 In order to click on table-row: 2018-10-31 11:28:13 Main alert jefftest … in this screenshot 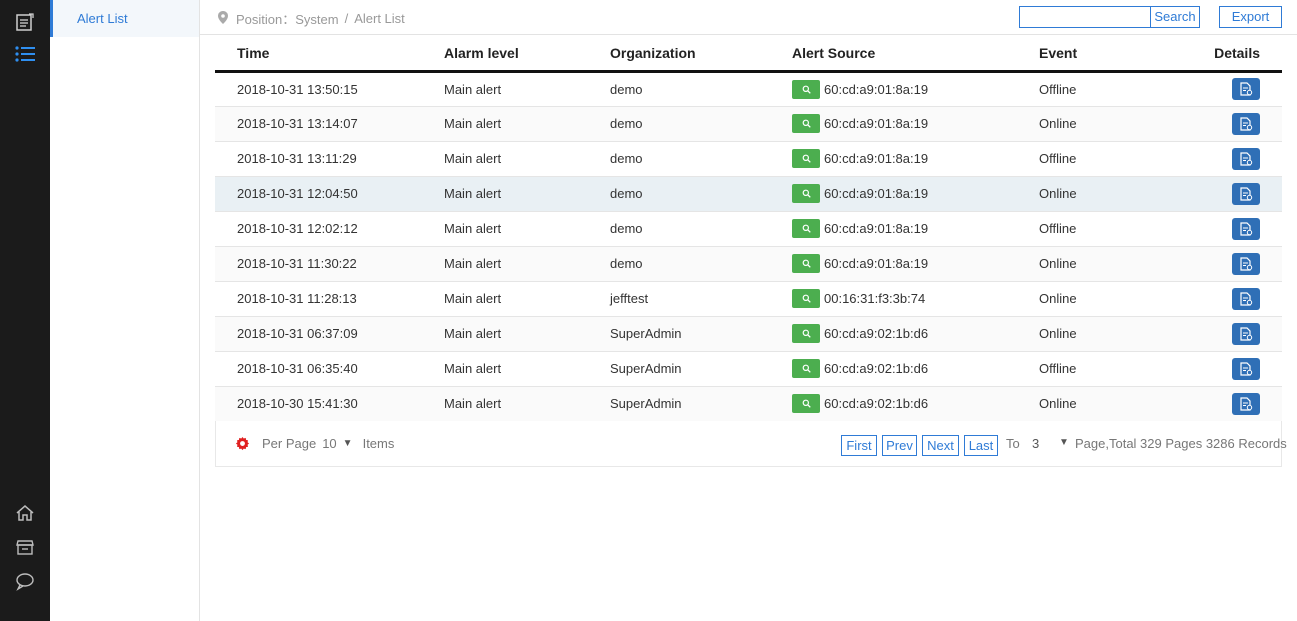, I will do `click(748, 299)`.